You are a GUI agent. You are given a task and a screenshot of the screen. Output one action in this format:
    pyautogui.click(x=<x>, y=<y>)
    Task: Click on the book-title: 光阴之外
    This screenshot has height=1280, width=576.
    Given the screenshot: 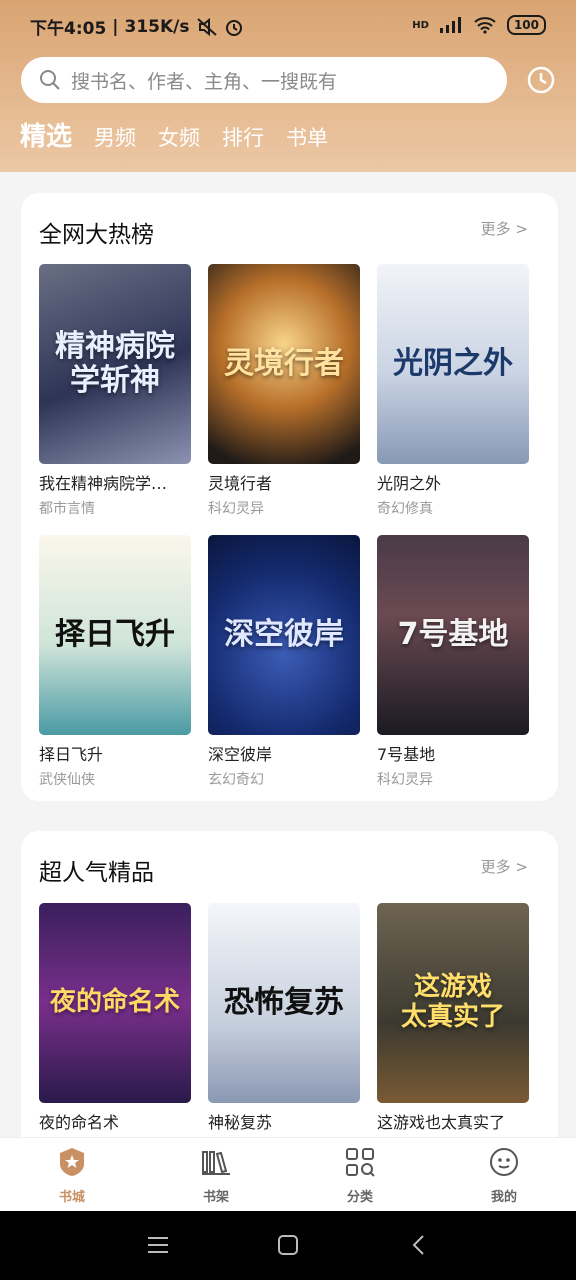 What is the action you would take?
    pyautogui.click(x=453, y=482)
    